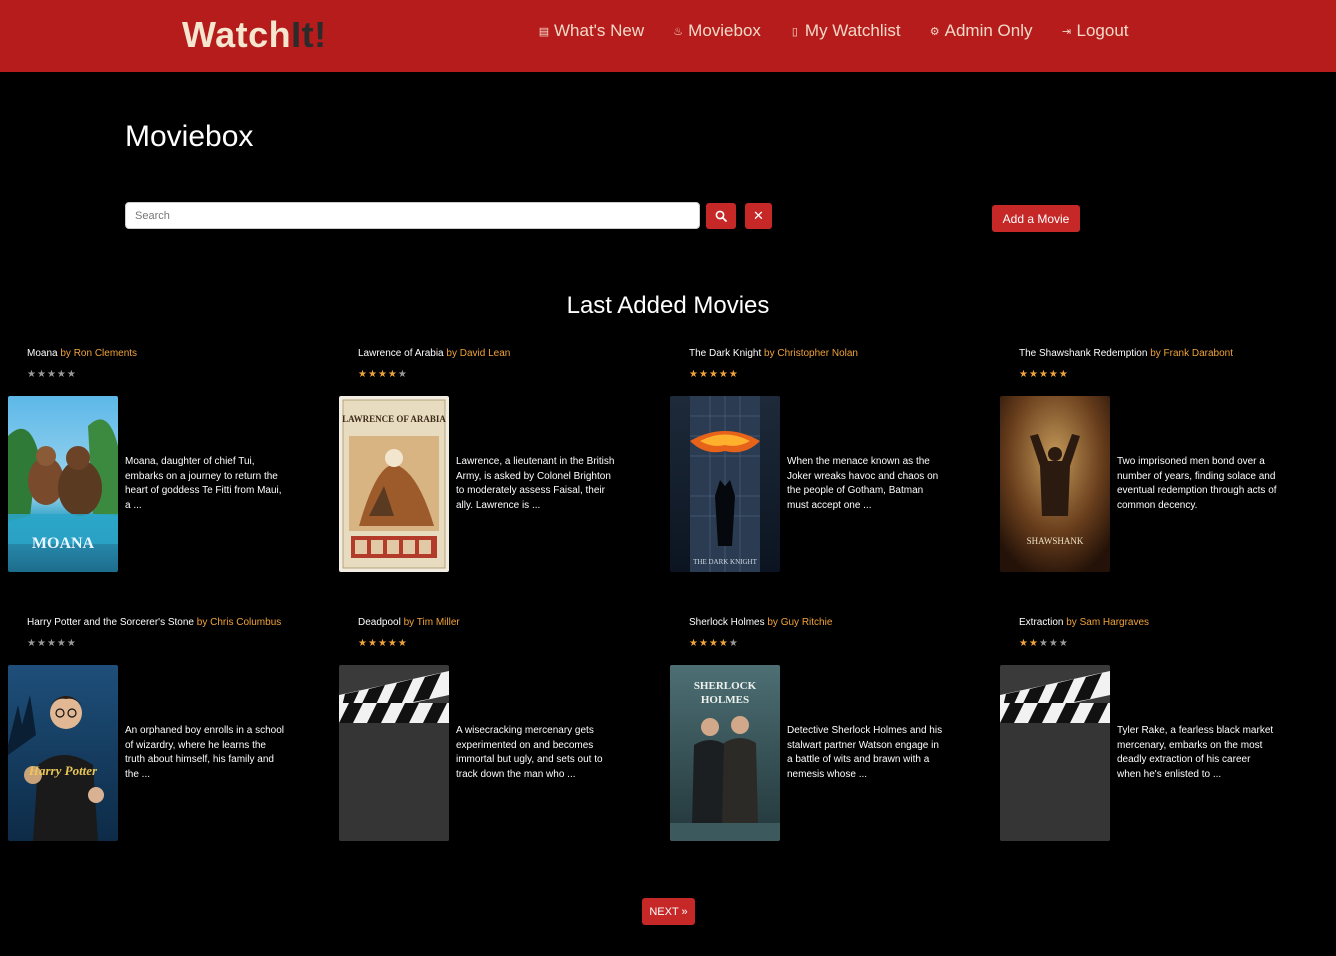  What do you see at coordinates (394, 484) in the screenshot?
I see `lawrence-poster: LAWRENCE OF ARABIA` at bounding box center [394, 484].